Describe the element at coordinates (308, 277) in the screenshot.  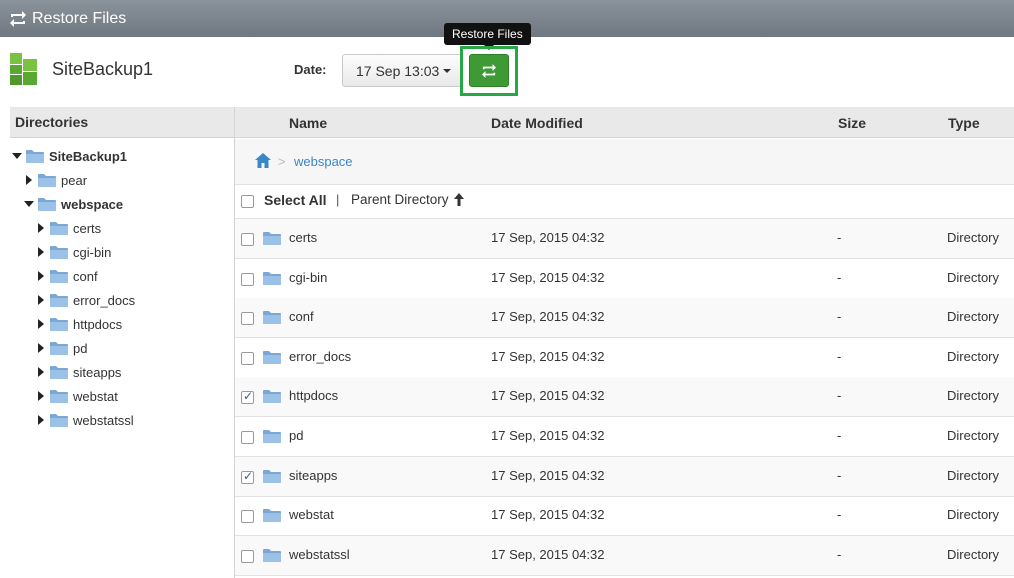
I see `row-name: cgi-bin` at that location.